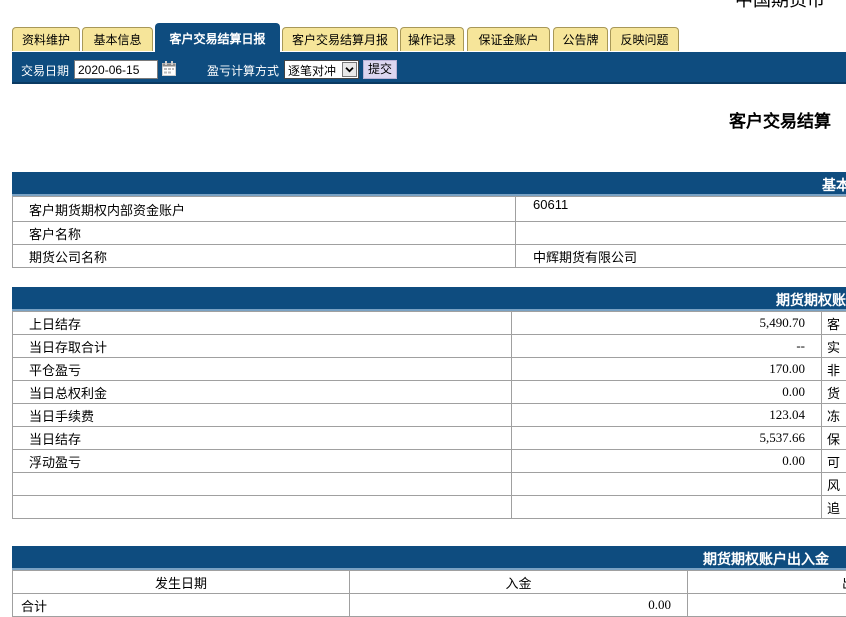 Image resolution: width=846 pixels, height=617 pixels. Describe the element at coordinates (667, 369) in the screenshot. I see `row-value: 170.00` at that location.